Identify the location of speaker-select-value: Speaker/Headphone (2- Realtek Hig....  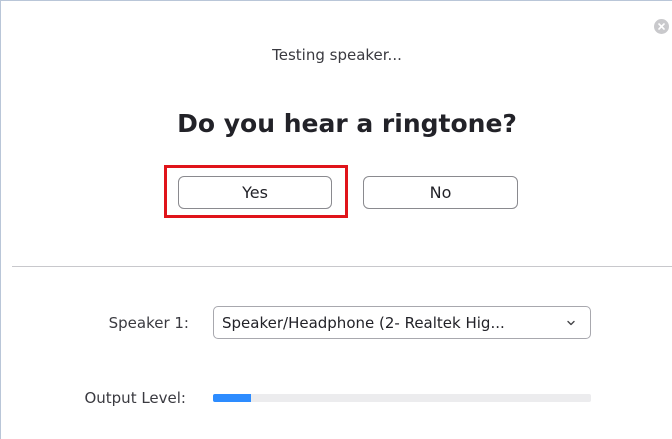
(363, 323).